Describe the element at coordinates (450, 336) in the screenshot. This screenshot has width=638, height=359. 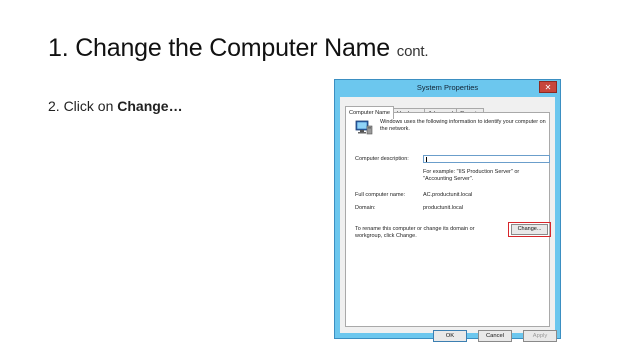
I see `ok-button: OK` at that location.